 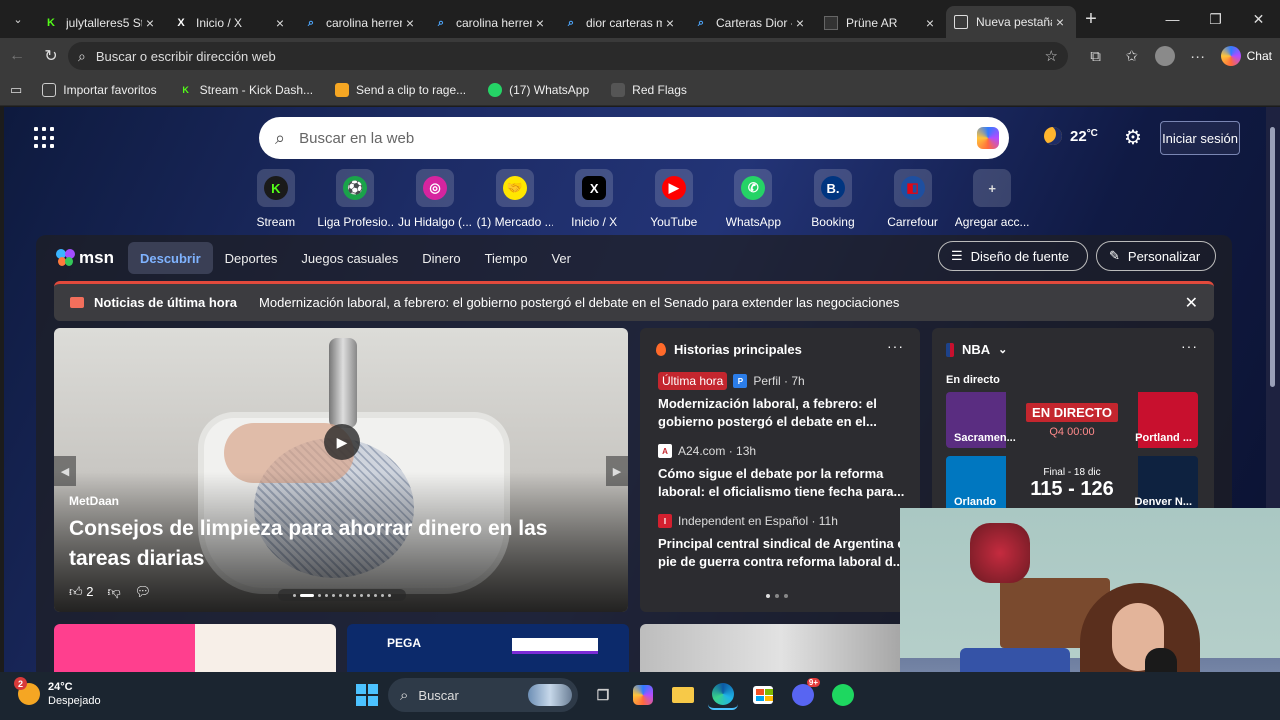 I want to click on bookmark-item: Red Flags, so click(x=649, y=89).